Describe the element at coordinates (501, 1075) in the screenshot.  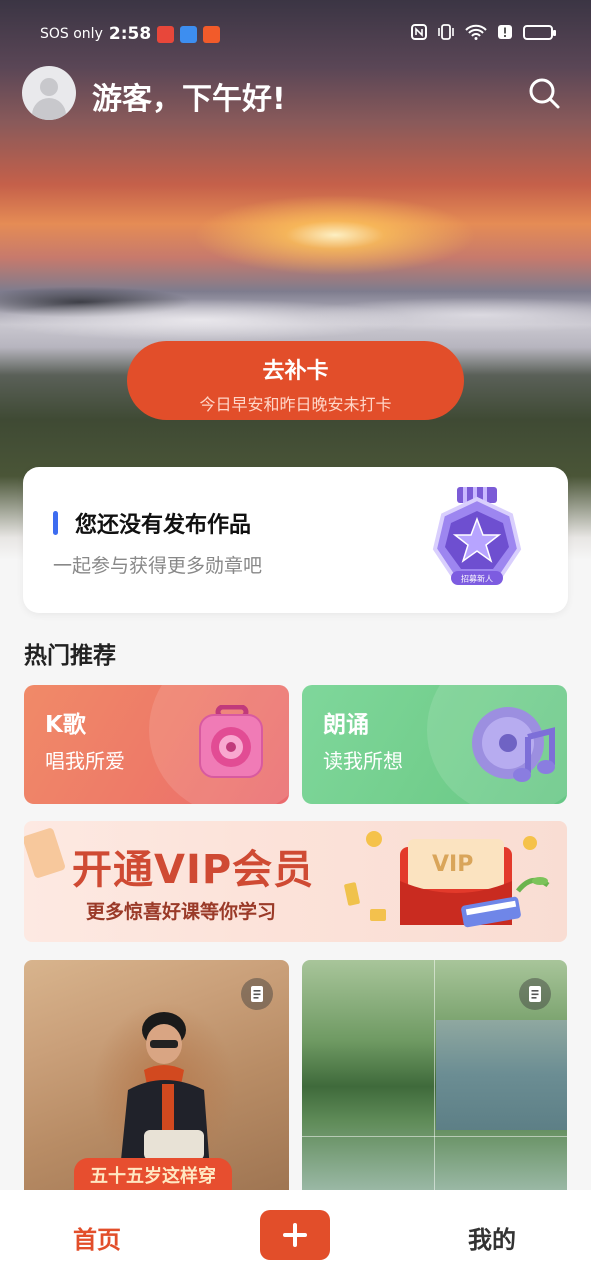
I see `pond-photo` at that location.